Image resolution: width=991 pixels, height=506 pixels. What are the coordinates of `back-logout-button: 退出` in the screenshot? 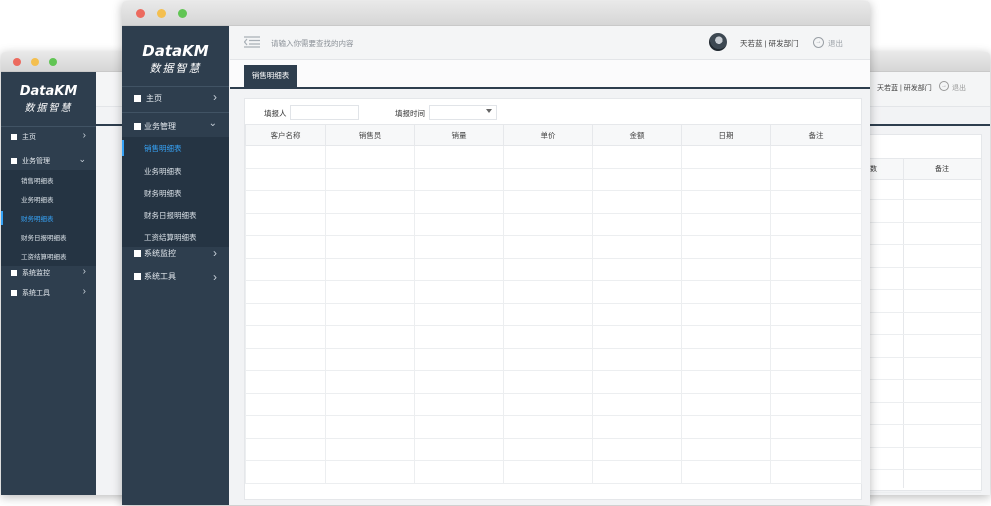 It's located at (959, 88).